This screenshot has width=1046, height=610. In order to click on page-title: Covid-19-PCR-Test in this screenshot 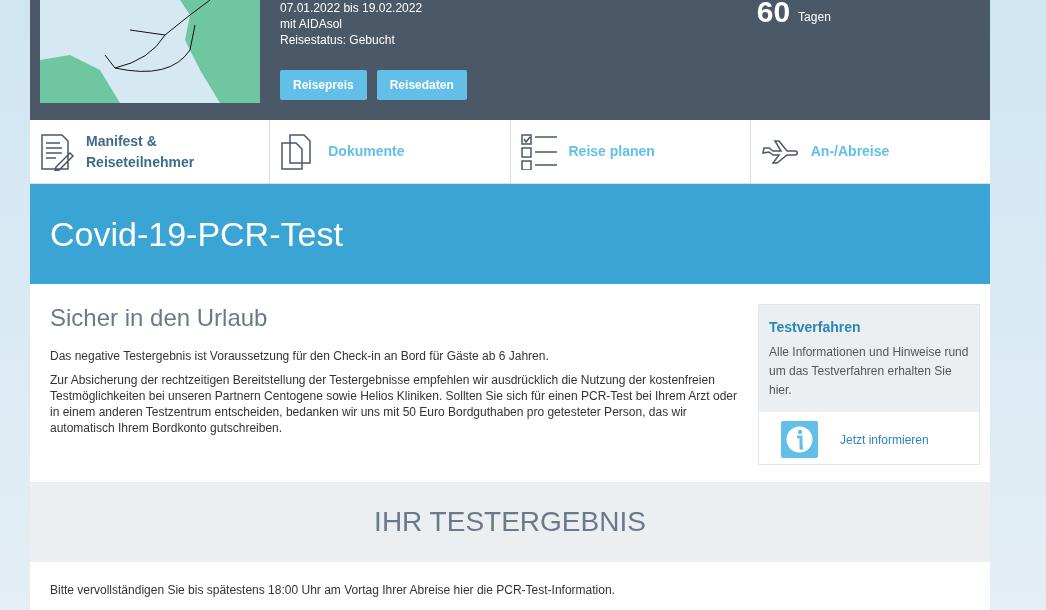, I will do `click(196, 234)`.